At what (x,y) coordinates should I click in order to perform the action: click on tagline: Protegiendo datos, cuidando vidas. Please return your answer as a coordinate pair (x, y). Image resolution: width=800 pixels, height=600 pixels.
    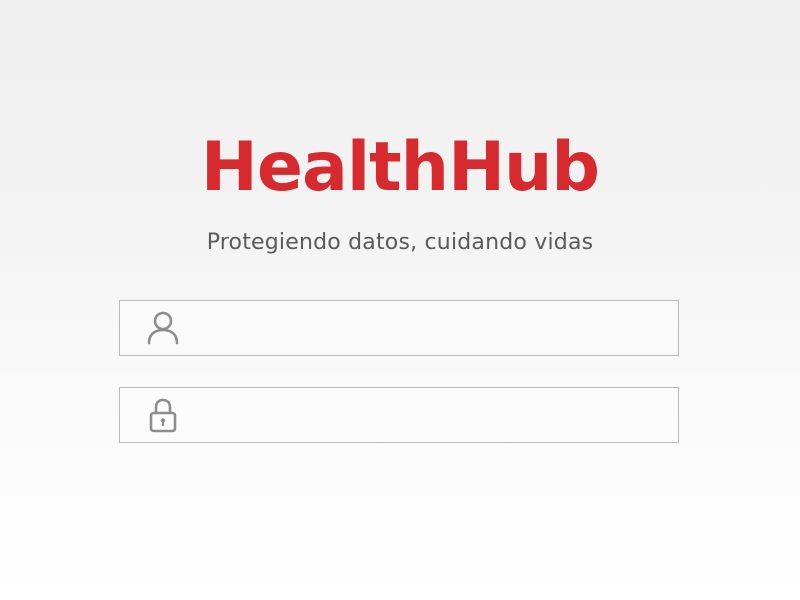
    Looking at the image, I should click on (400, 242).